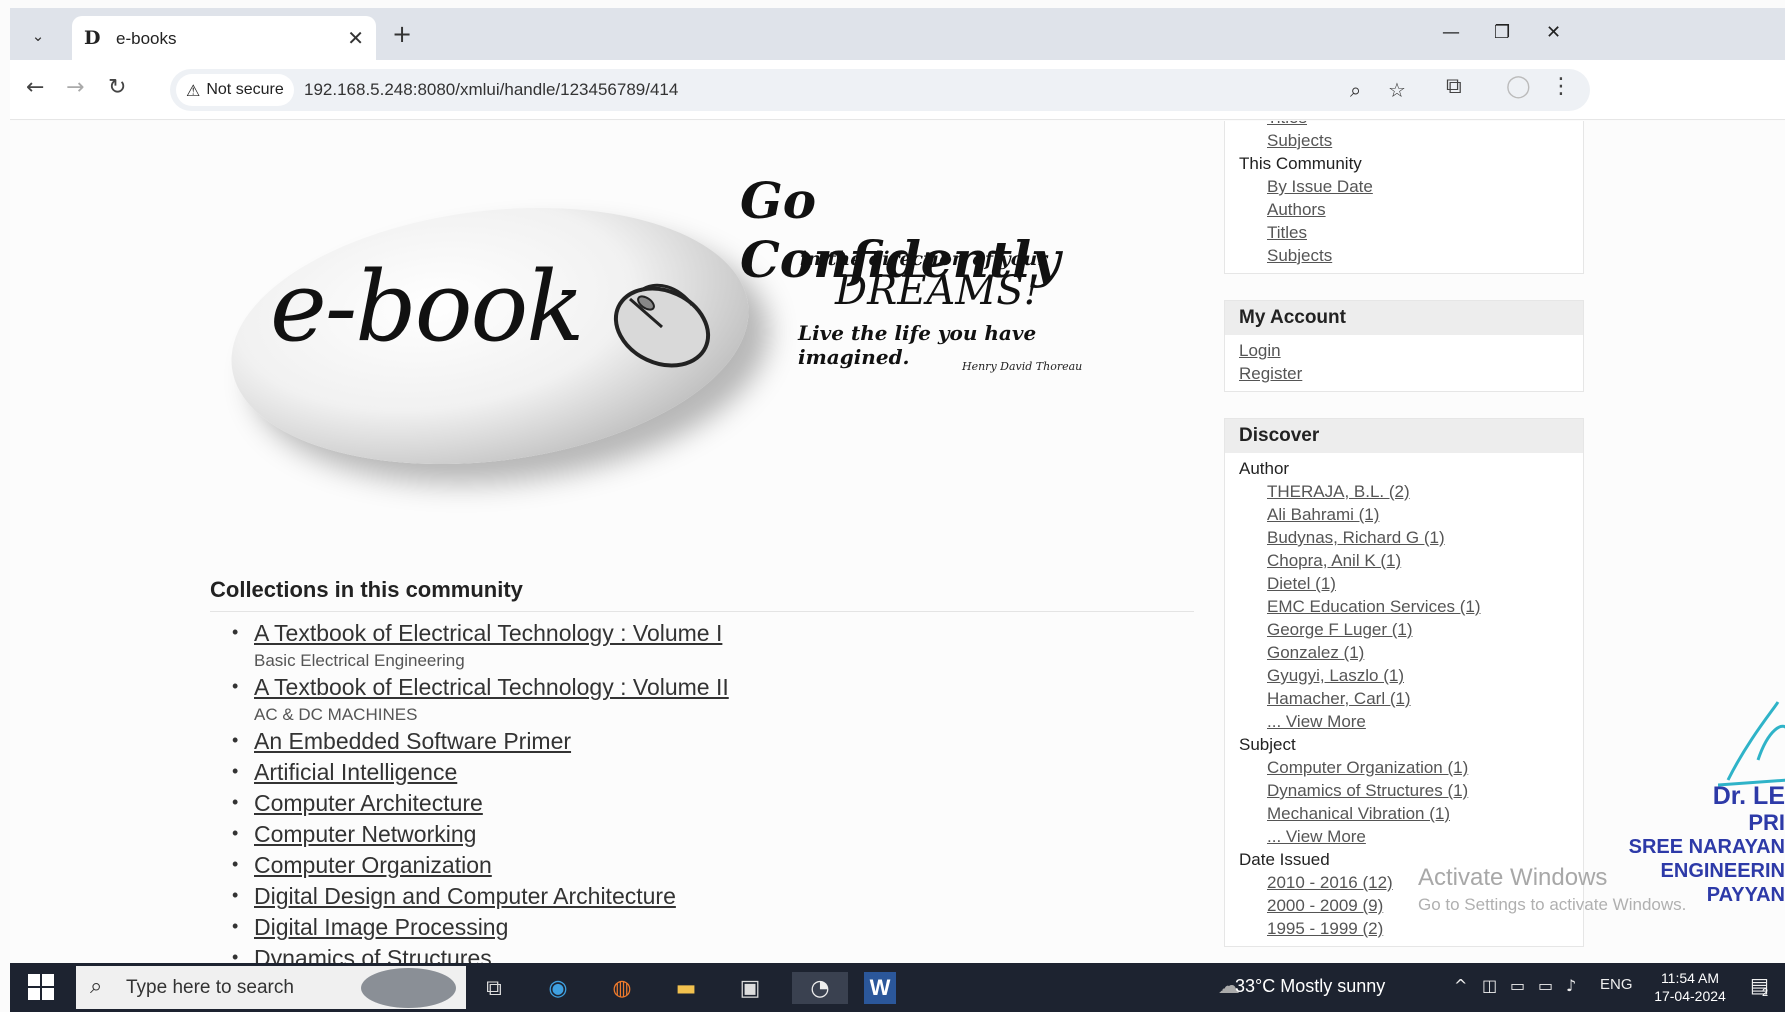 The width and height of the screenshot is (1785, 1012). Describe the element at coordinates (1300, 163) in the screenshot. I see `this-community-label: This Community` at that location.